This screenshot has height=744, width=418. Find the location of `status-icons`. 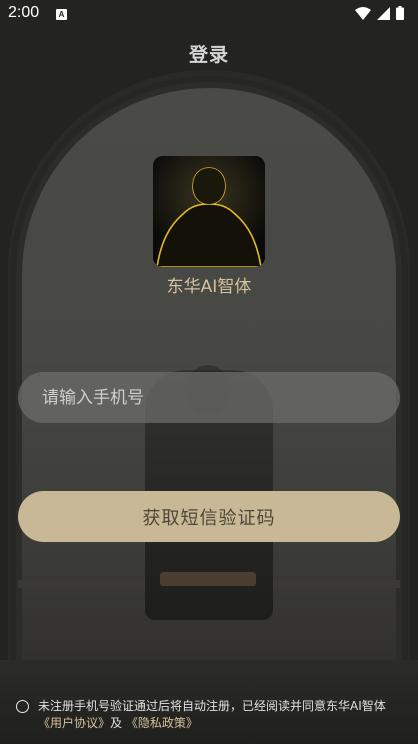

status-icons is located at coordinates (379, 13).